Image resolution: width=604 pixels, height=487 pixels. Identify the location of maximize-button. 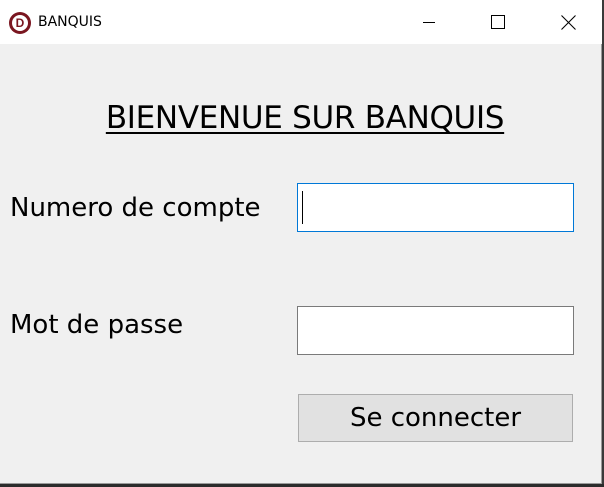
(498, 22).